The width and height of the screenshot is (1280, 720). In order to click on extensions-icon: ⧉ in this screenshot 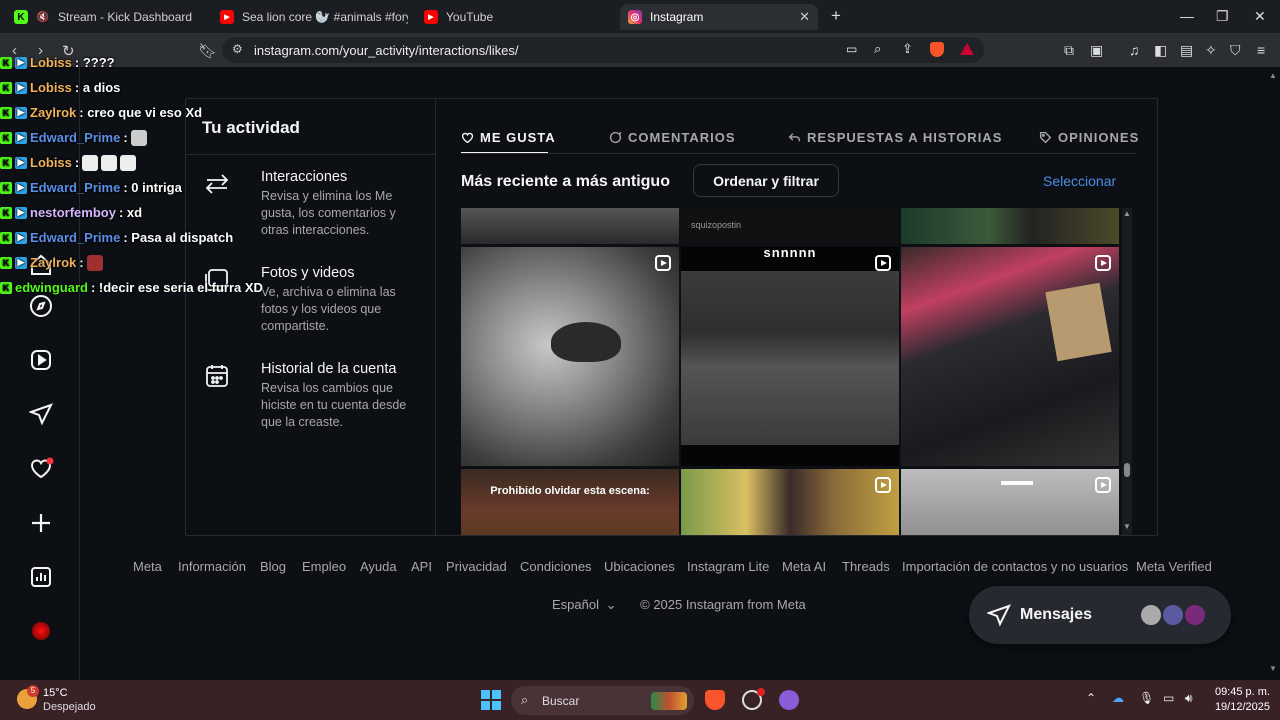, I will do `click(1069, 50)`.